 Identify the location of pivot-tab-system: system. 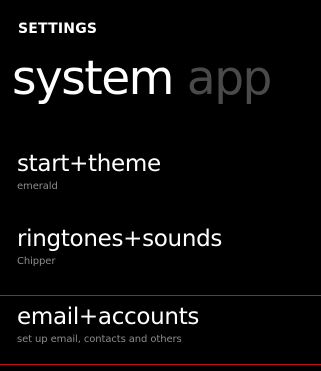
(93, 78).